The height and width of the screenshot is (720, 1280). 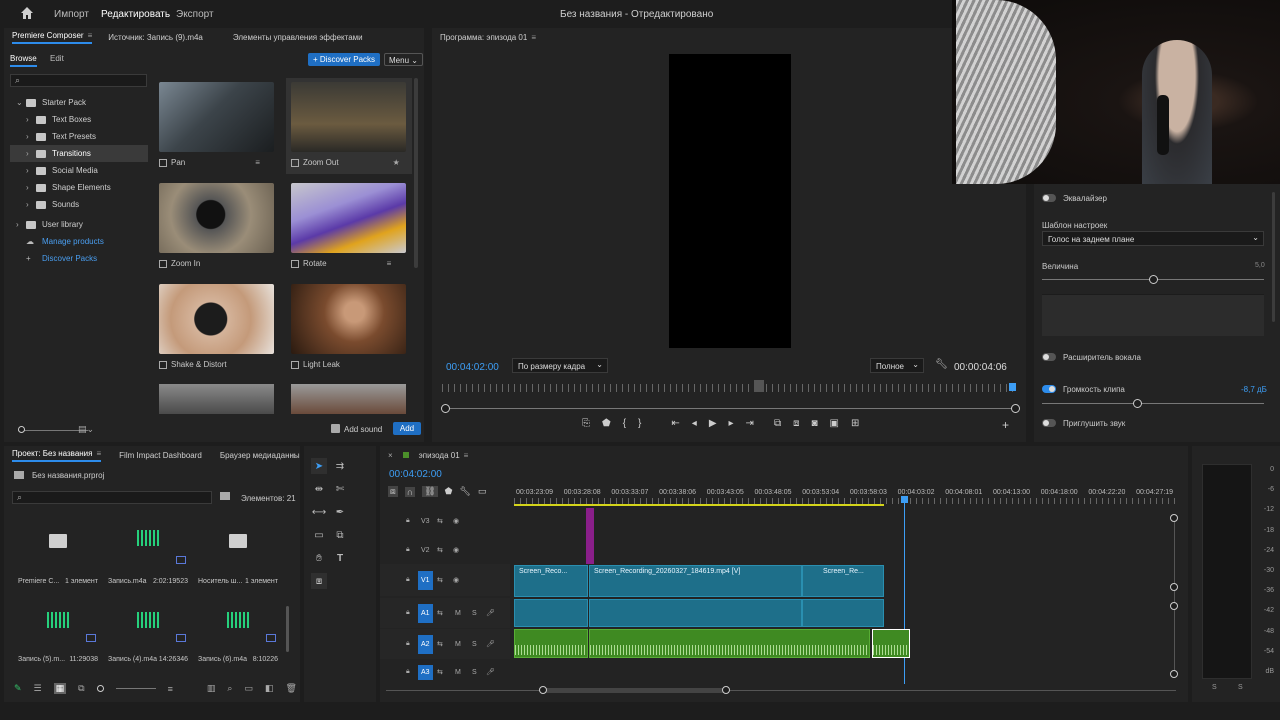 I want to click on discover-packs-button: + Discover Packs, so click(x=344, y=59).